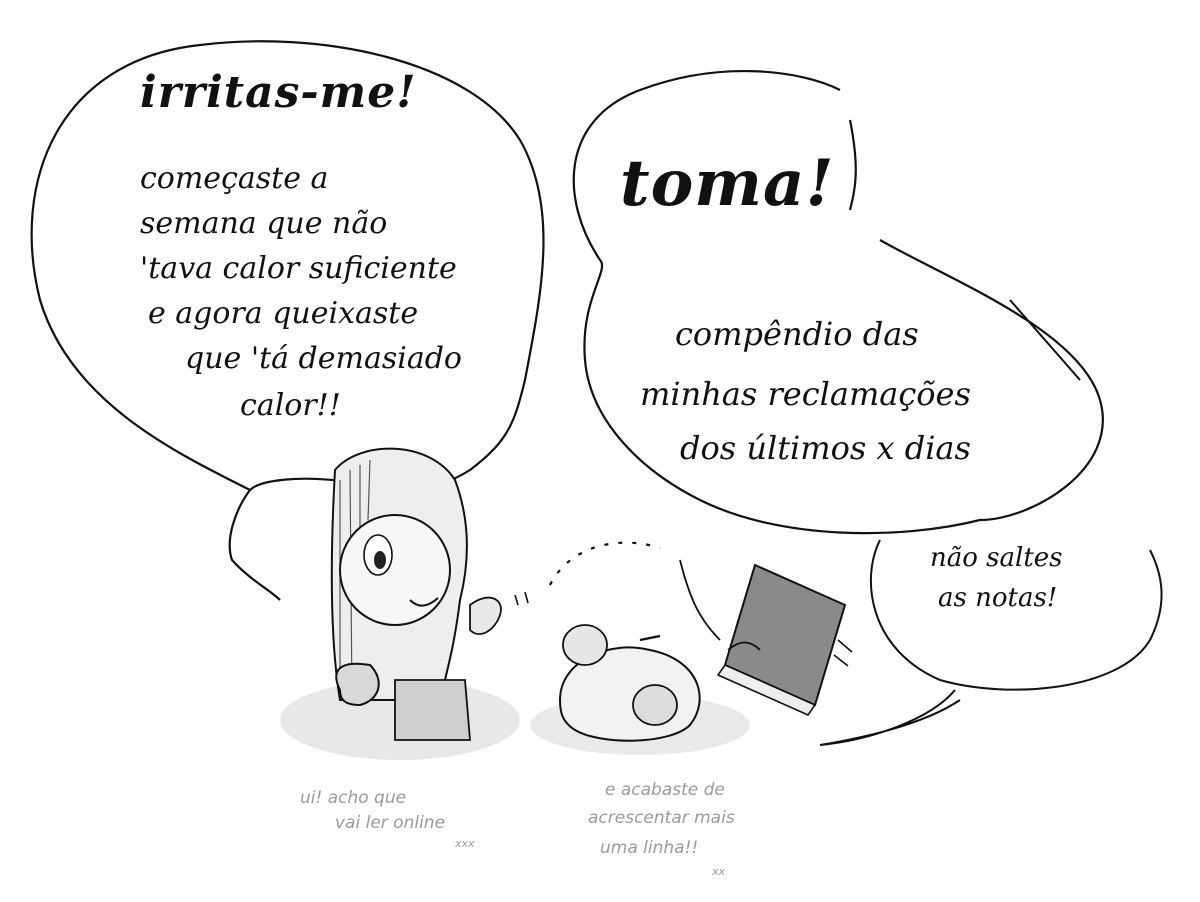  I want to click on bubble-left-line: que 'tá demasiado, so click(323, 358).